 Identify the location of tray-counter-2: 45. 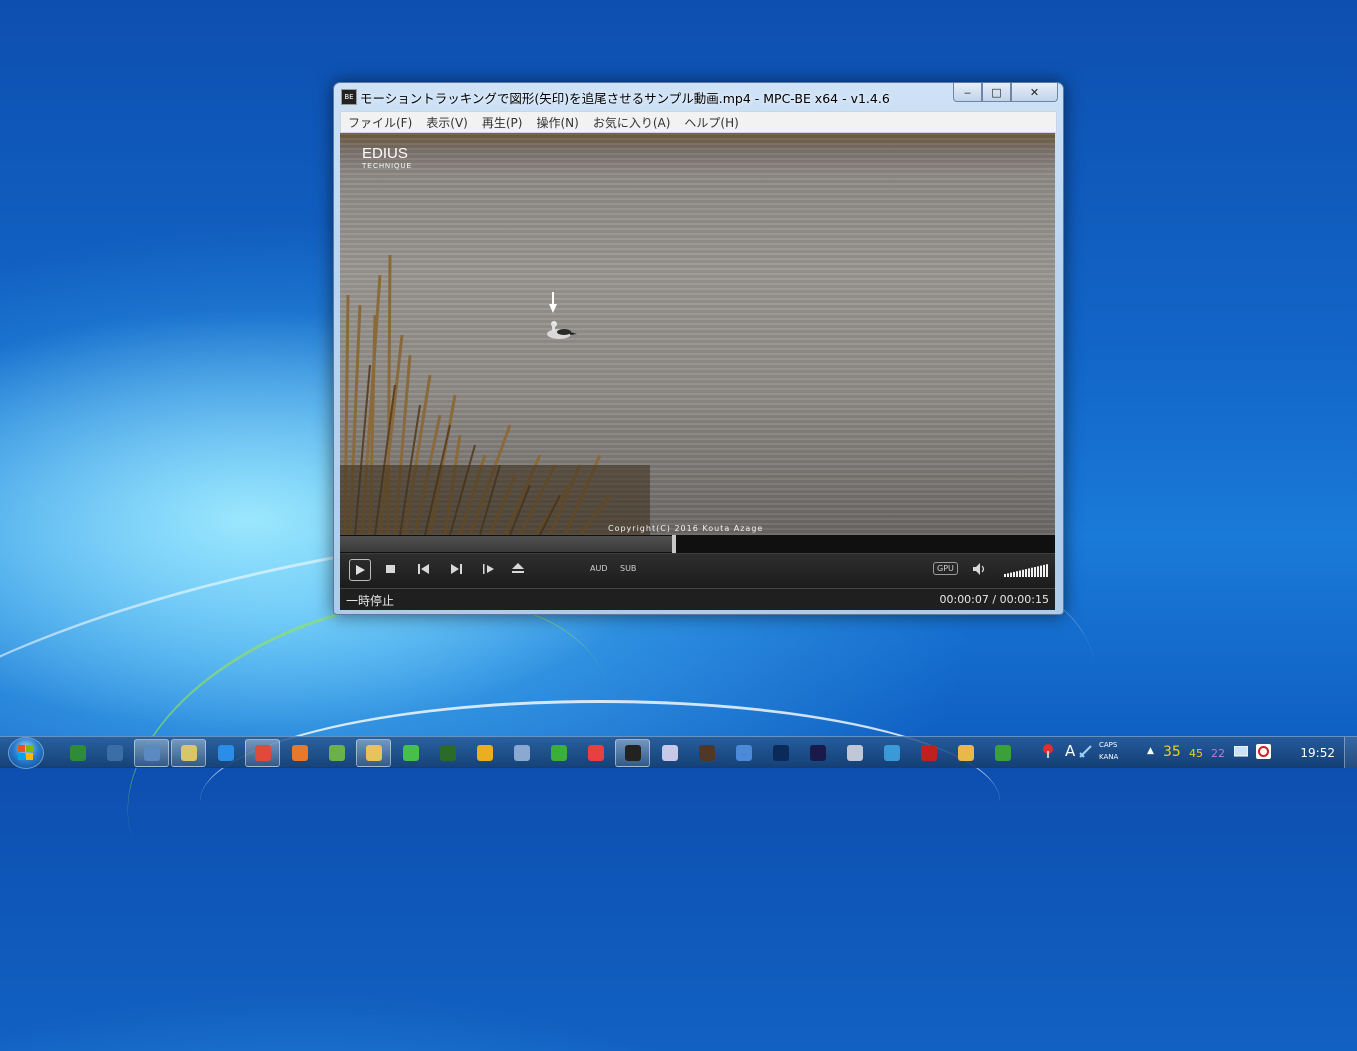
(1196, 753).